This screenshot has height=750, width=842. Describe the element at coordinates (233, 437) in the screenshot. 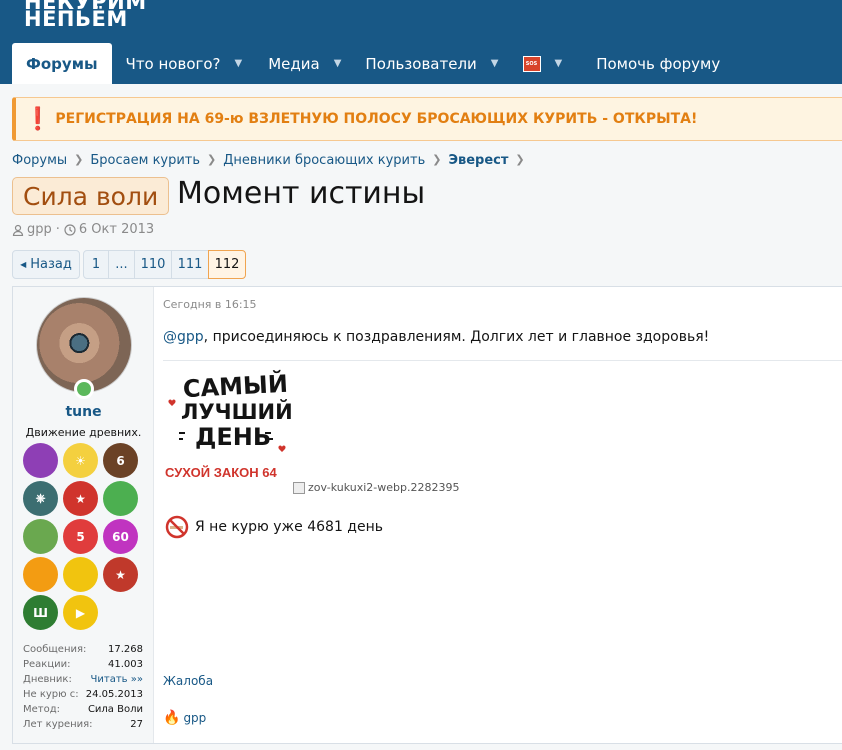

I see `sticker-line-3: ДЕНЬ` at that location.